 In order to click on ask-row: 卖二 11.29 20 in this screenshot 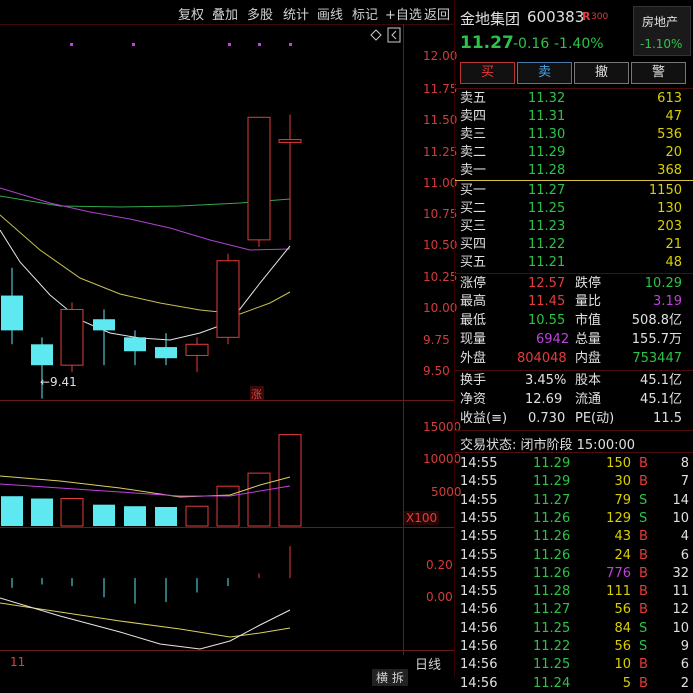, I will do `click(571, 153)`.